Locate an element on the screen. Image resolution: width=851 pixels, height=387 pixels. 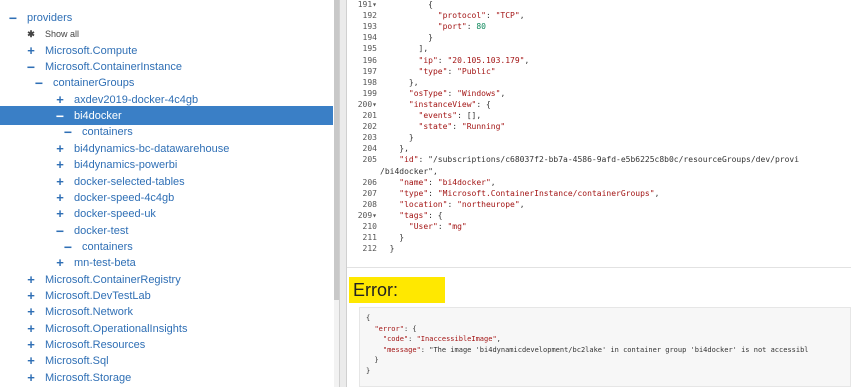
error-json-line: "code": "InaccessibleImage", is located at coordinates (441, 339).